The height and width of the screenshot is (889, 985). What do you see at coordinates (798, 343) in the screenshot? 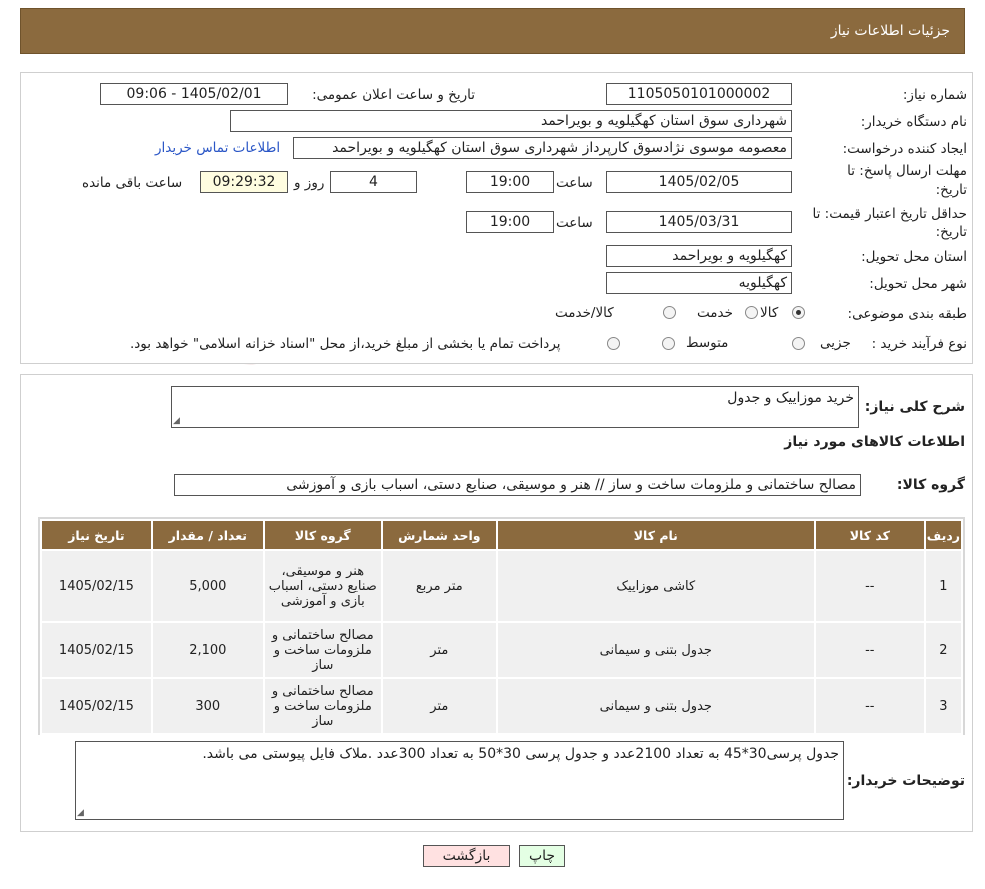
I see `process-radio-minor` at bounding box center [798, 343].